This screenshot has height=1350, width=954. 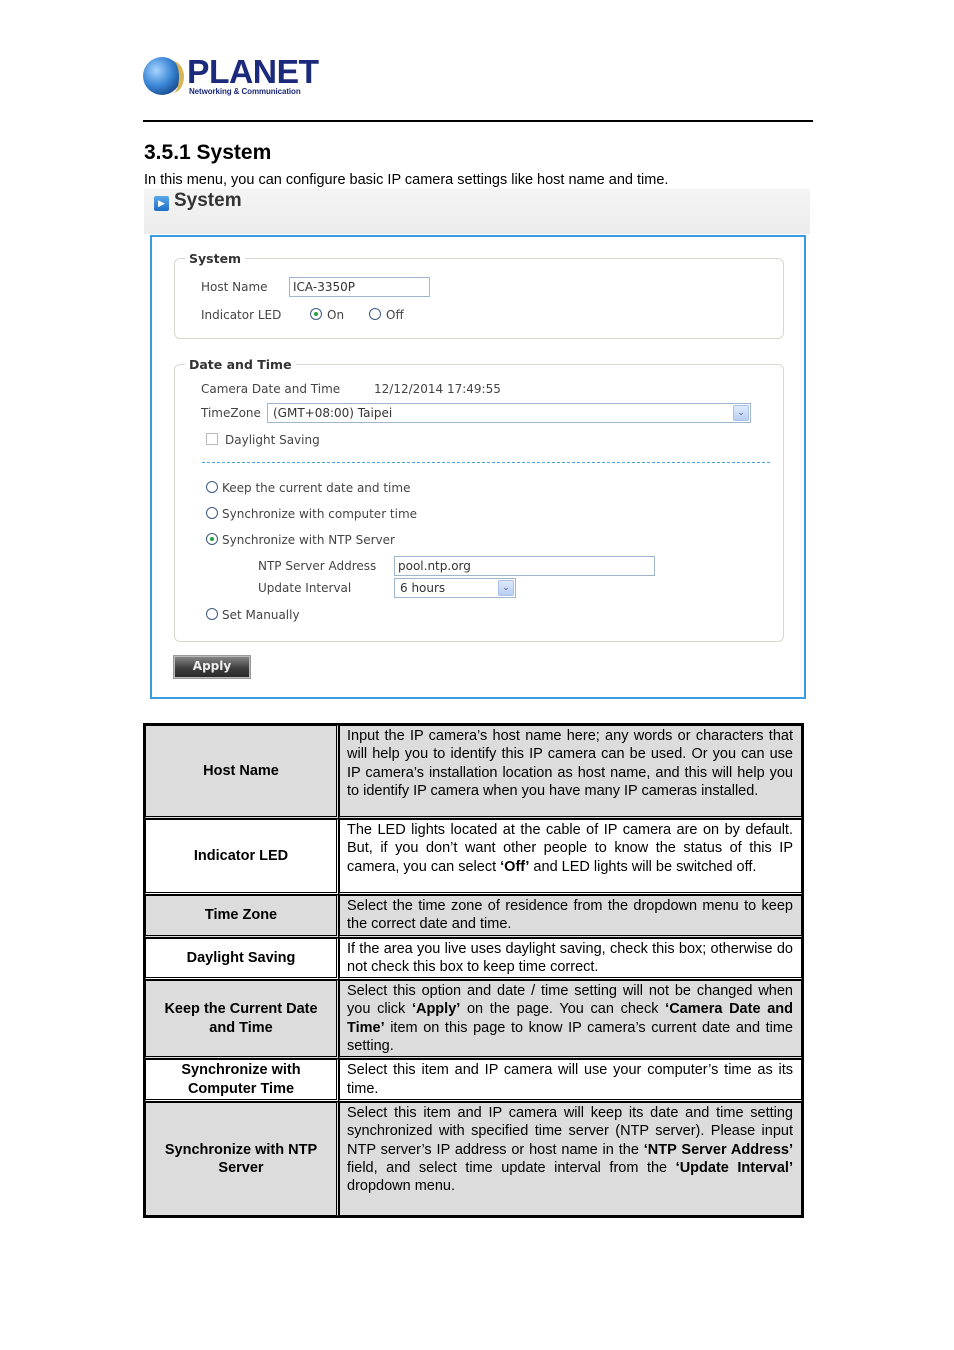 I want to click on timezone-select: (GMT+08:00) Taipei ⌄, so click(x=509, y=413).